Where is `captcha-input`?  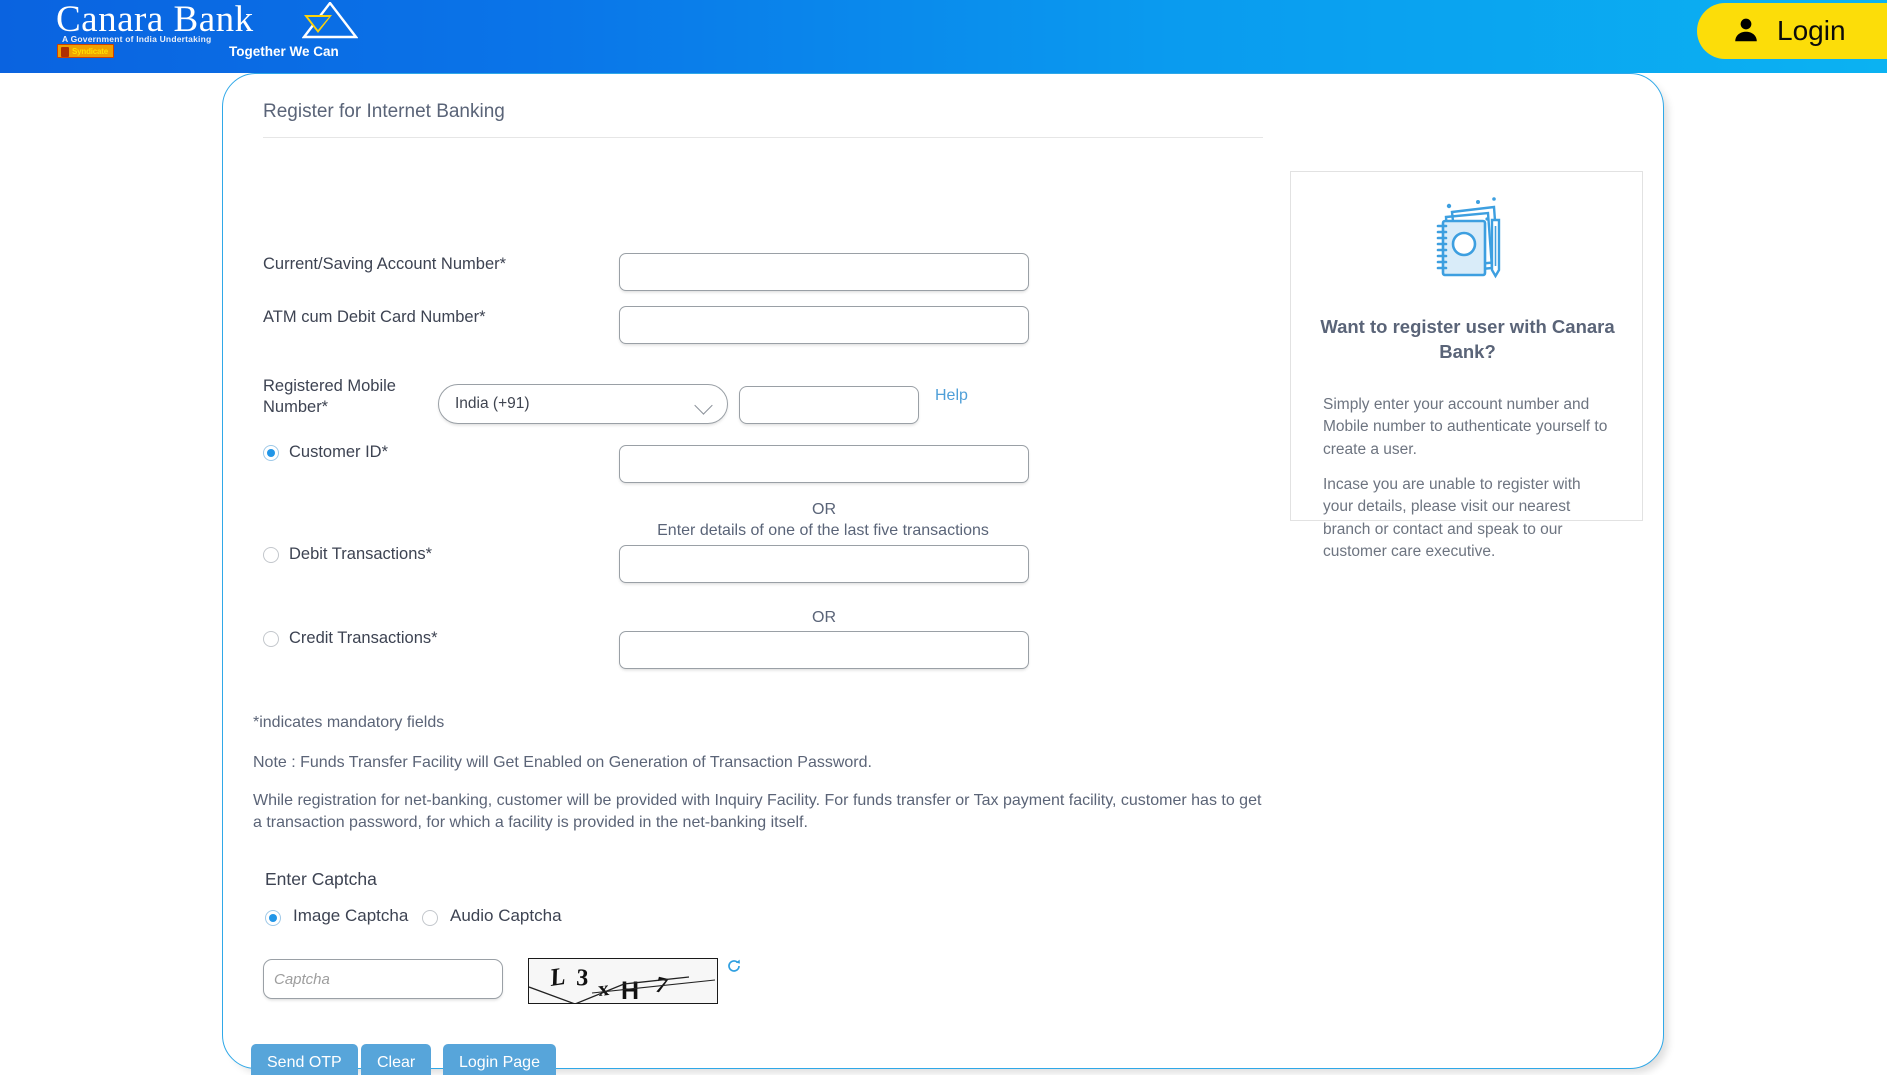 captcha-input is located at coordinates (383, 979).